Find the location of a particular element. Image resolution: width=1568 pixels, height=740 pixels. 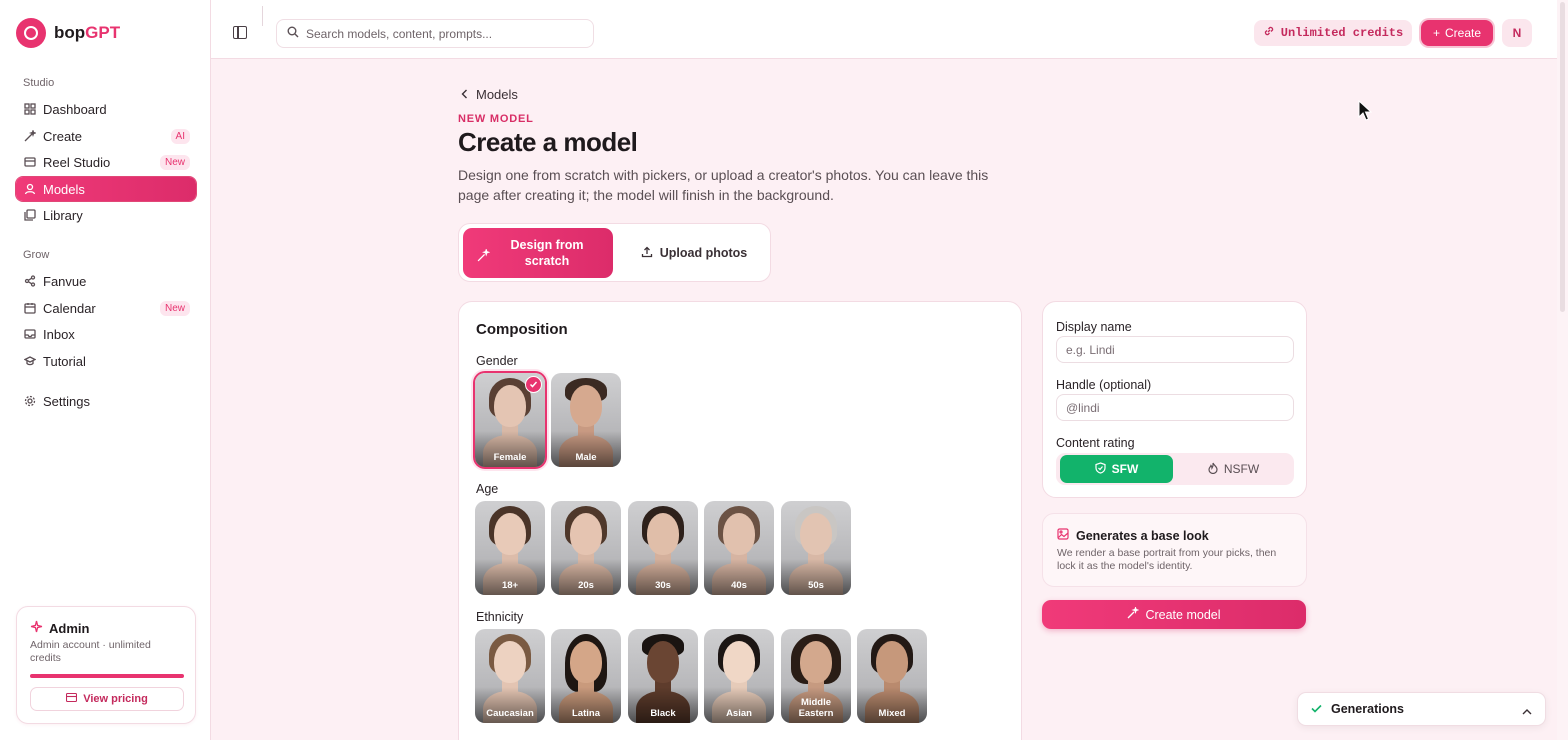

gender-option-male: Male is located at coordinates (586, 420).